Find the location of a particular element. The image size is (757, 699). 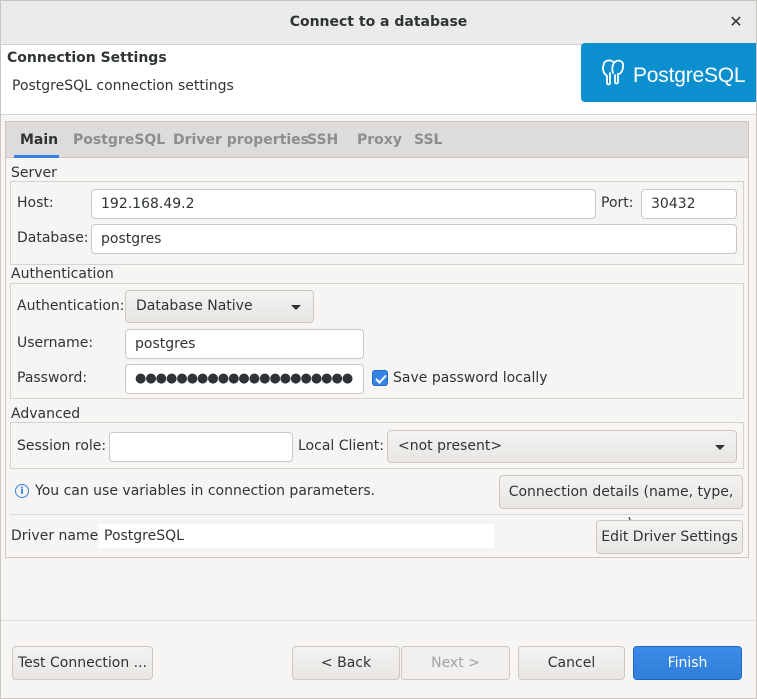

authentication-group-label: Authentication is located at coordinates (63, 274).